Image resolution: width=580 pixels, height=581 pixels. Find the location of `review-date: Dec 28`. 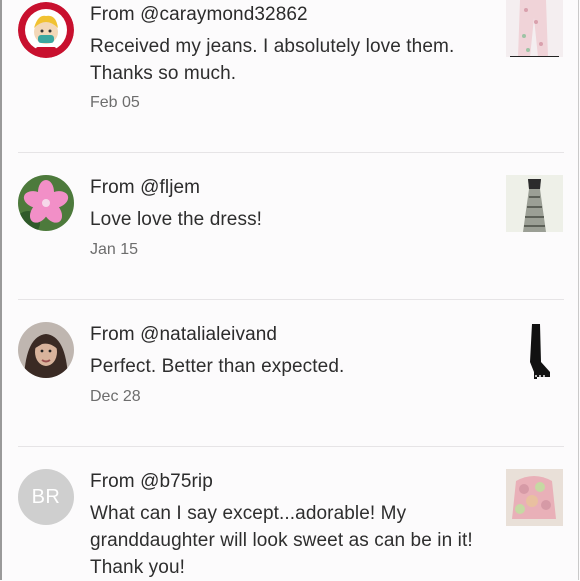

review-date: Dec 28 is located at coordinates (115, 396).